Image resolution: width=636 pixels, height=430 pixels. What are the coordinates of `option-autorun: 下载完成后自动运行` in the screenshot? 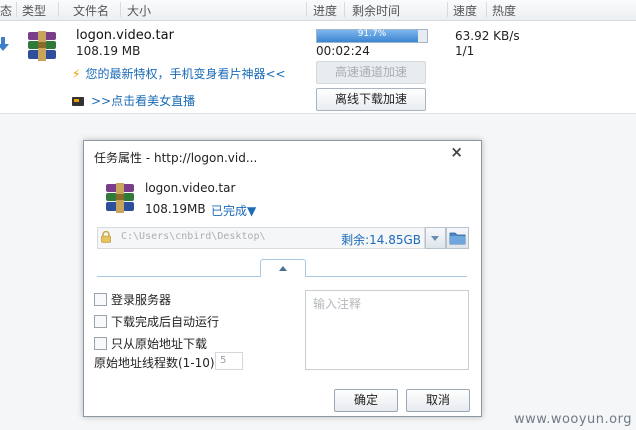 It's located at (156, 321).